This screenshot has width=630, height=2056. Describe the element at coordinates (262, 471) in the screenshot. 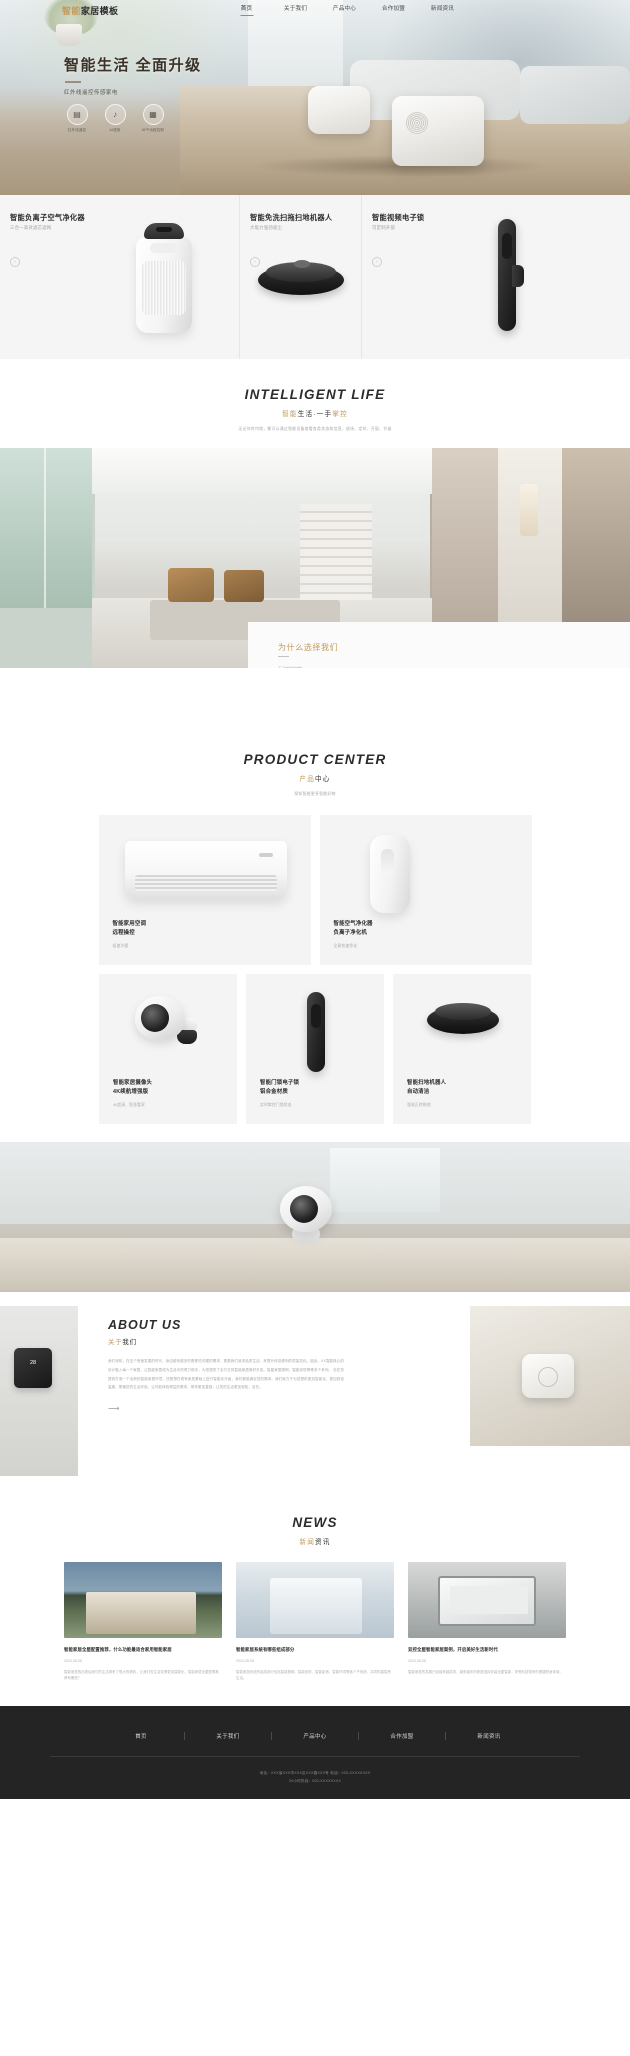

I see `photo-ceiling` at that location.